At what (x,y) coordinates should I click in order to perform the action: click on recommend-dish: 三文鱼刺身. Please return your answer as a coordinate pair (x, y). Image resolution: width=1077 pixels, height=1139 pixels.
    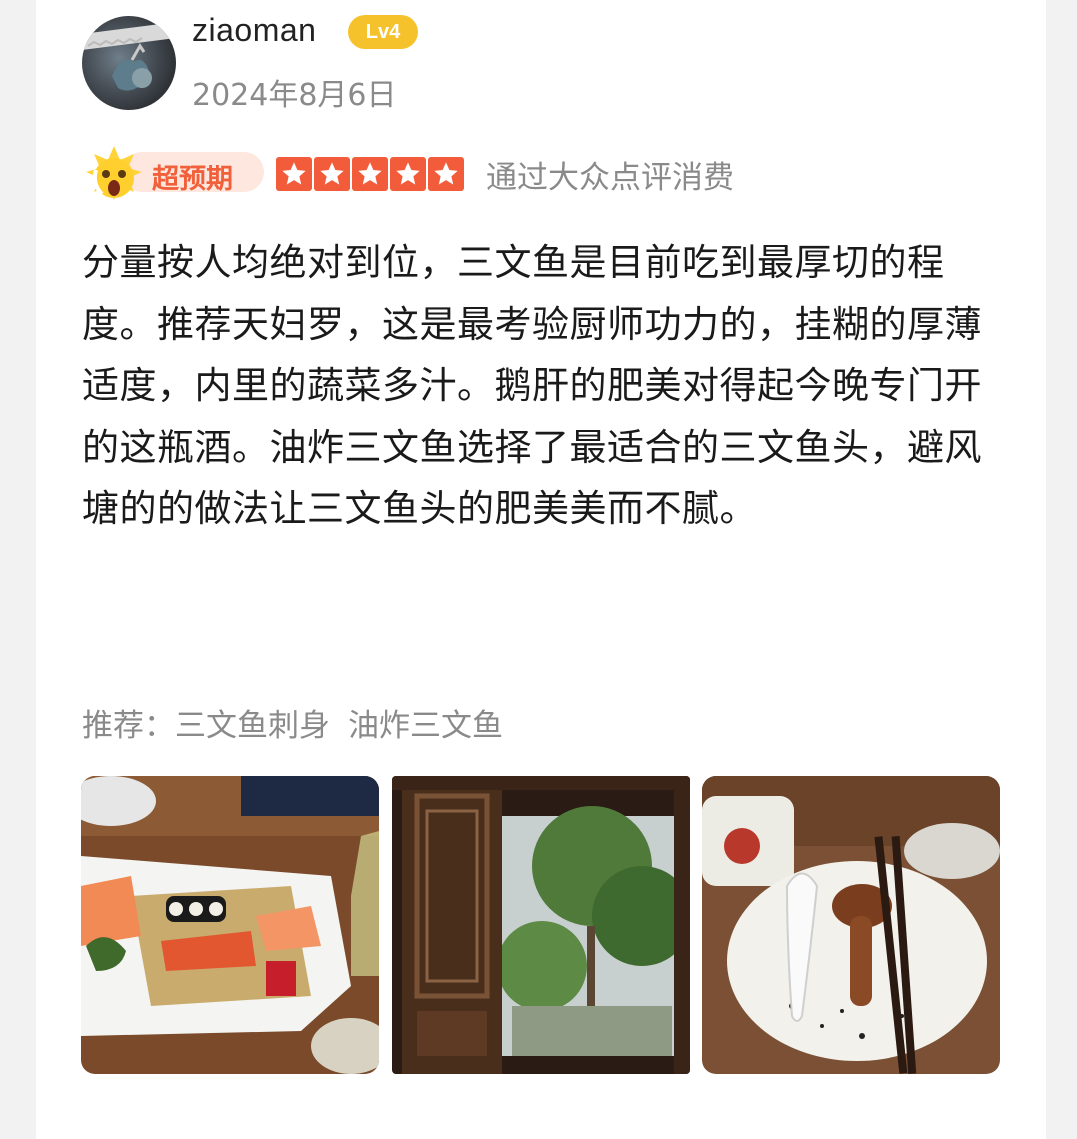
    Looking at the image, I should click on (252, 726).